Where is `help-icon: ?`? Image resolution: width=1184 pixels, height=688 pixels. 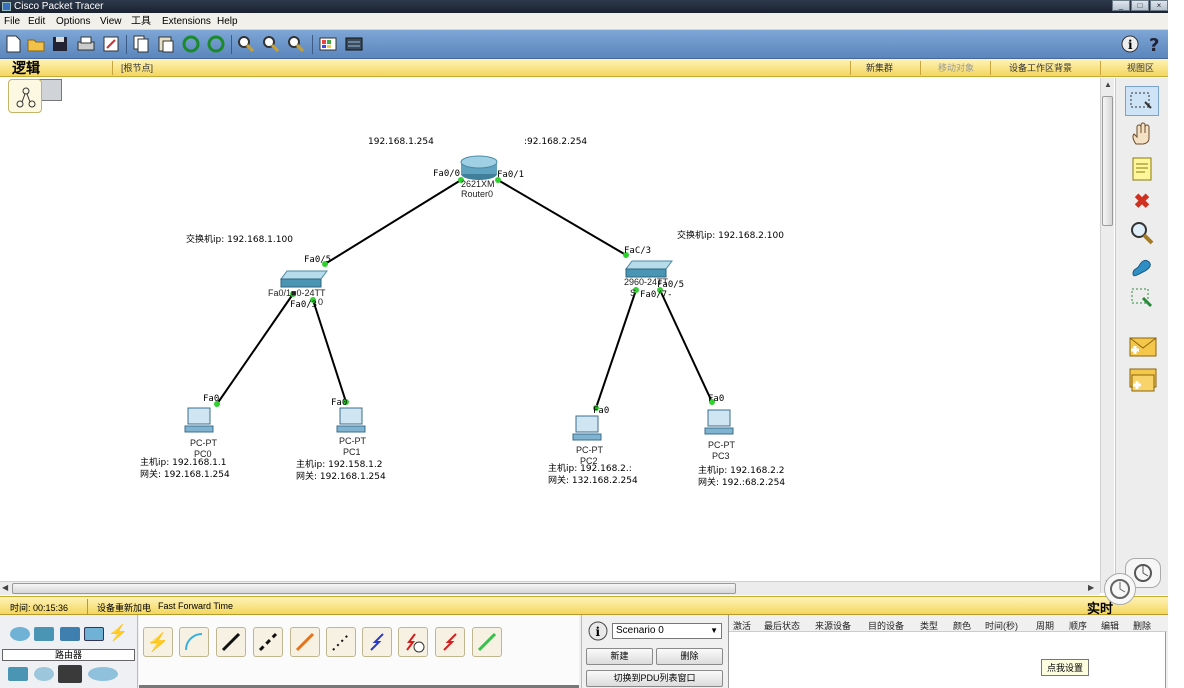 help-icon: ? is located at coordinates (1155, 45).